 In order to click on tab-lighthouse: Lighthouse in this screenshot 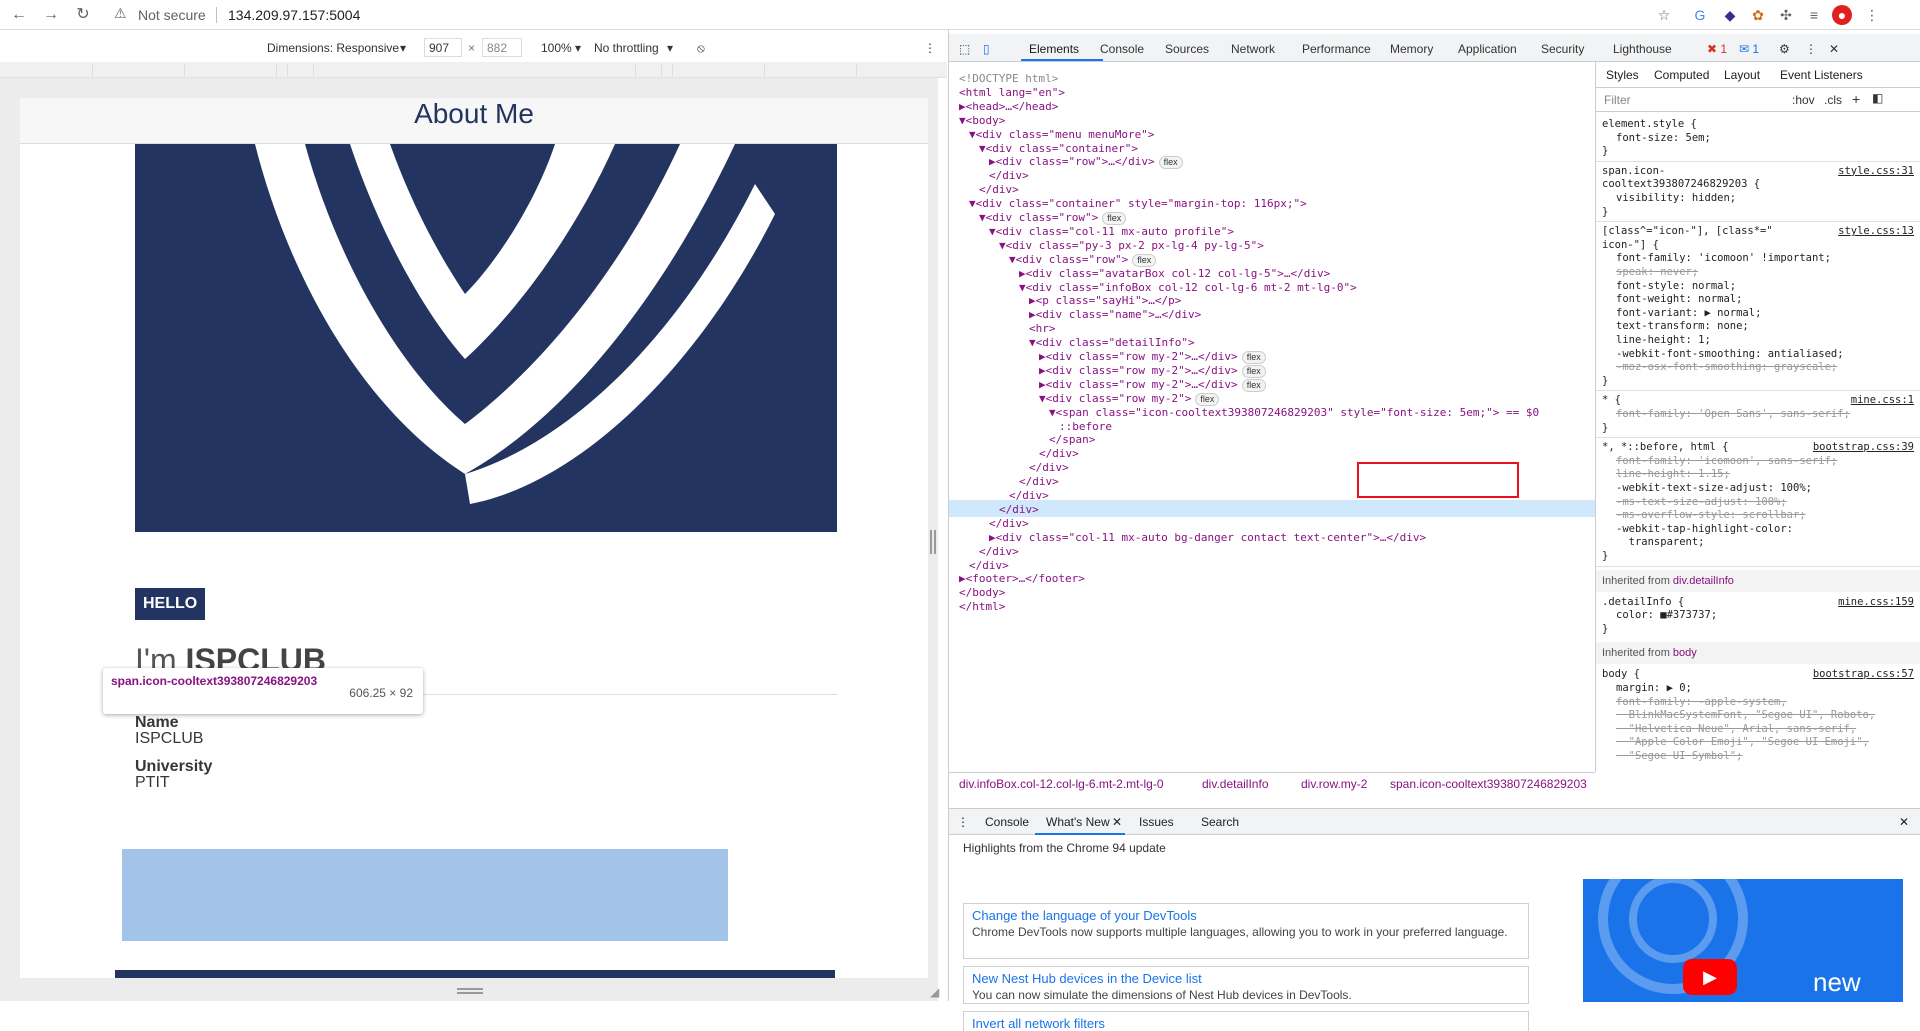, I will do `click(1642, 49)`.